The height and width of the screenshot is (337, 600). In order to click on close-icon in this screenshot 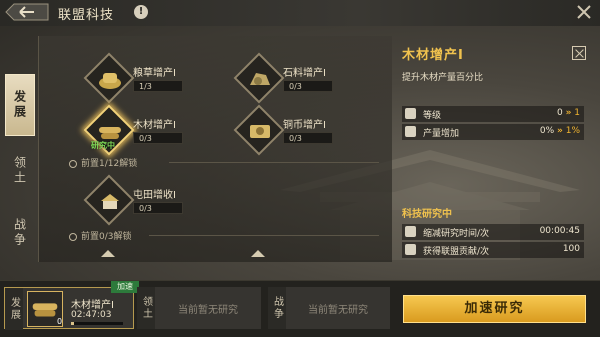, I will do `click(584, 12)`.